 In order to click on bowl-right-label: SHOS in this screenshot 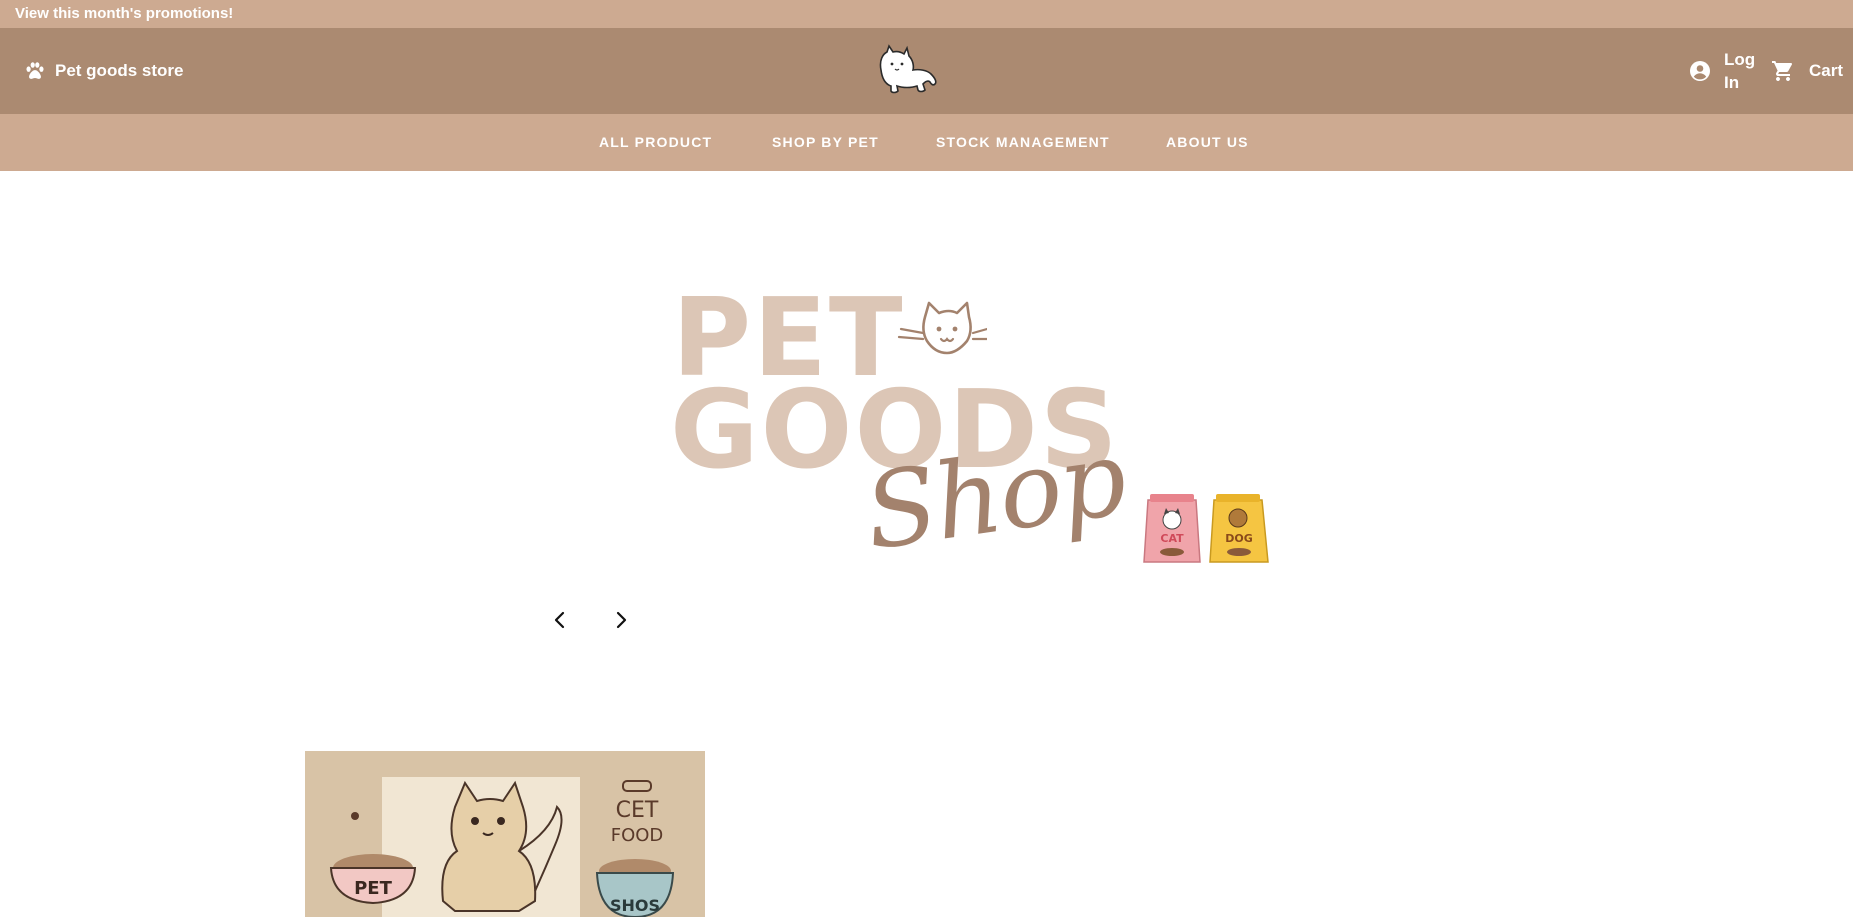, I will do `click(635, 905)`.